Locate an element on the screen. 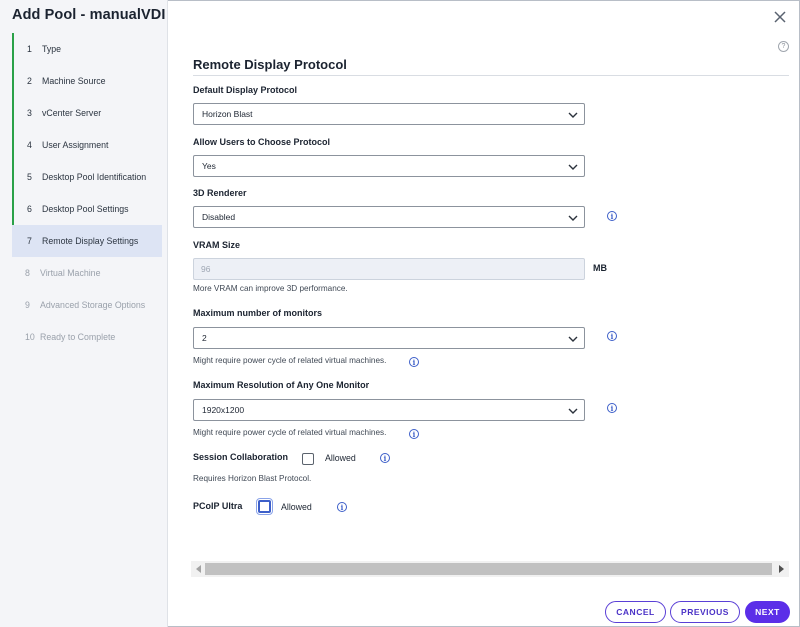 The width and height of the screenshot is (800, 627). allow-choose-label: Allow Users to Choose Protocol is located at coordinates (262, 142).